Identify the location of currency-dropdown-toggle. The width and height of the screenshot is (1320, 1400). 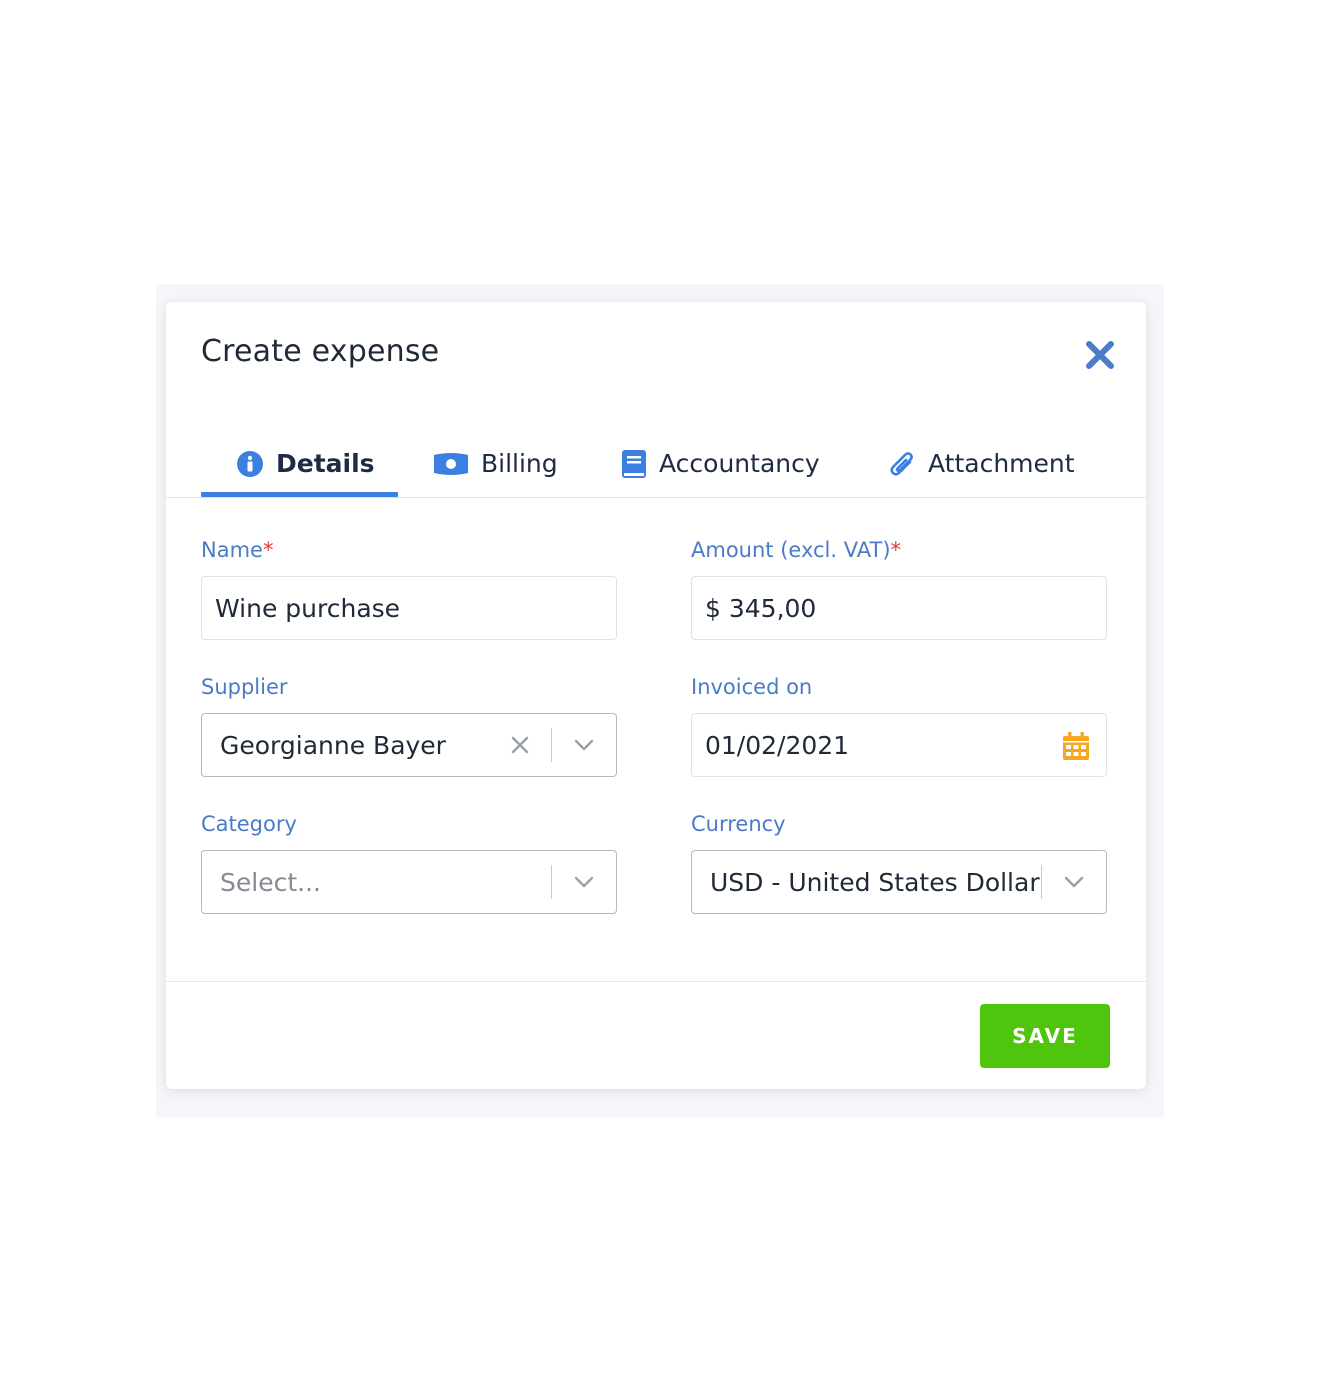
(1074, 882).